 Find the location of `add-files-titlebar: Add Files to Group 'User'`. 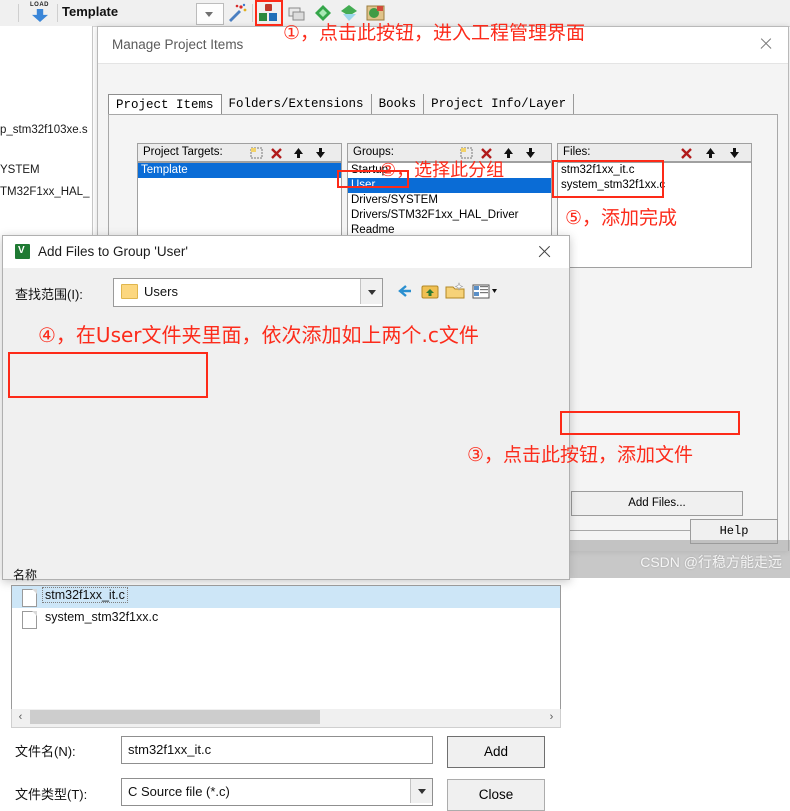

add-files-titlebar: Add Files to Group 'User' is located at coordinates (286, 252).